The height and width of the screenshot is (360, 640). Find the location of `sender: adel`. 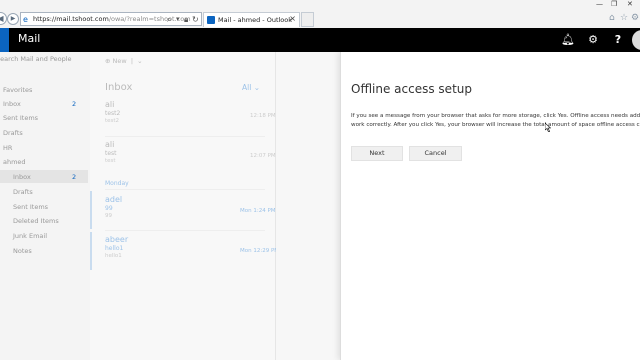

sender: adel is located at coordinates (114, 199).